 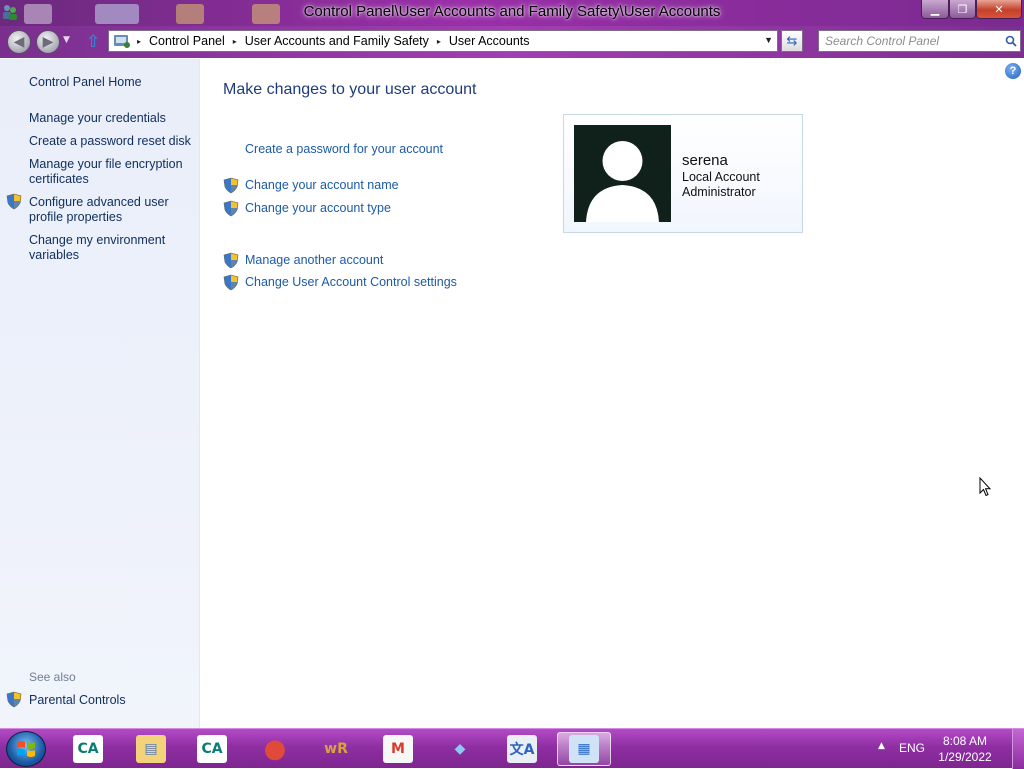 I want to click on clock-date: 1/29/2022, so click(x=965, y=757).